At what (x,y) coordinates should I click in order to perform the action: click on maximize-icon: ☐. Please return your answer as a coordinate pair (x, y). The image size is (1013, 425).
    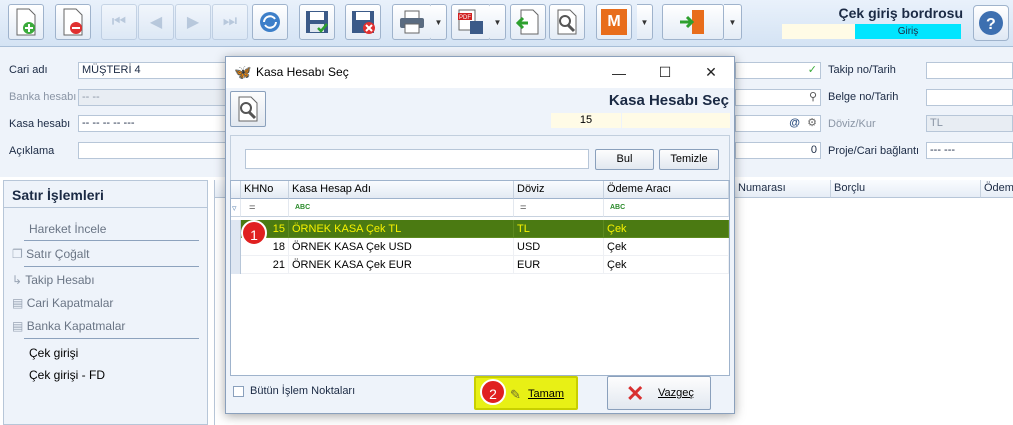
    Looking at the image, I should click on (665, 72).